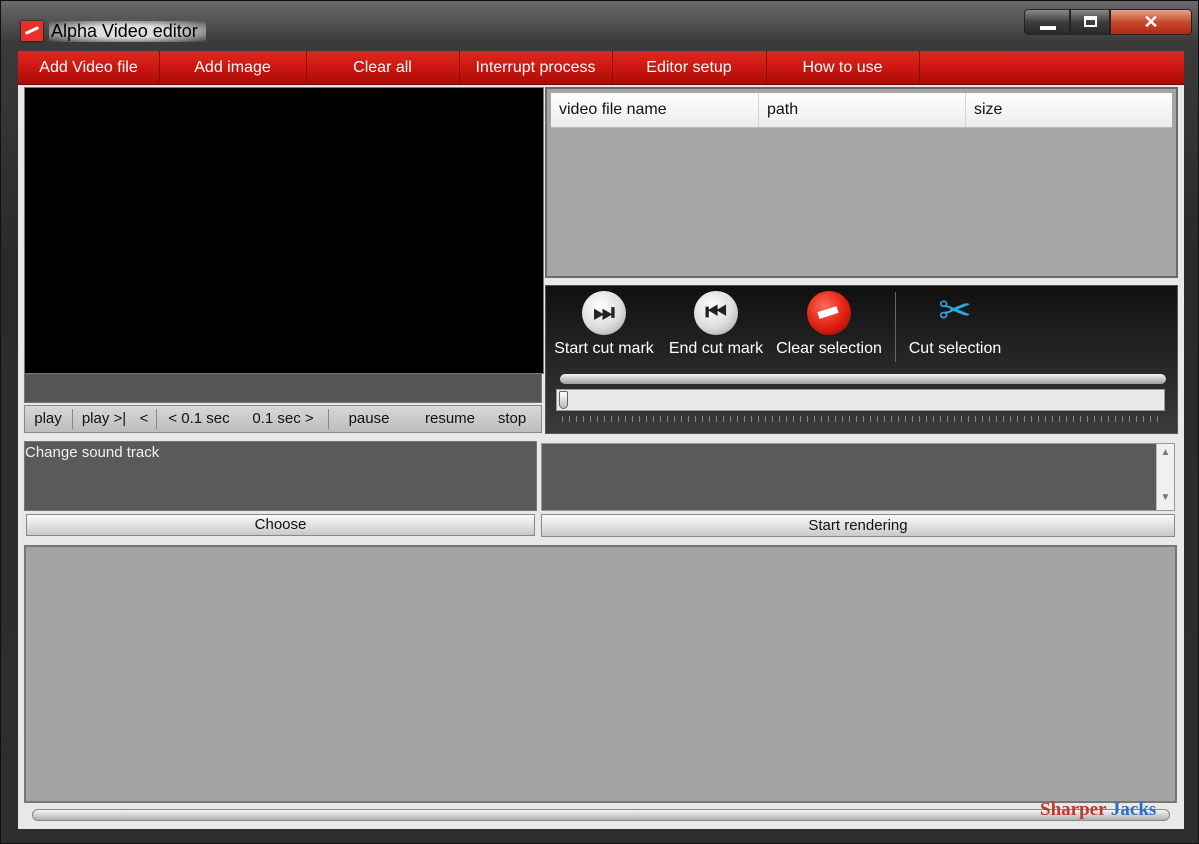 This screenshot has width=1199, height=844. I want to click on resume-button: resume, so click(450, 419).